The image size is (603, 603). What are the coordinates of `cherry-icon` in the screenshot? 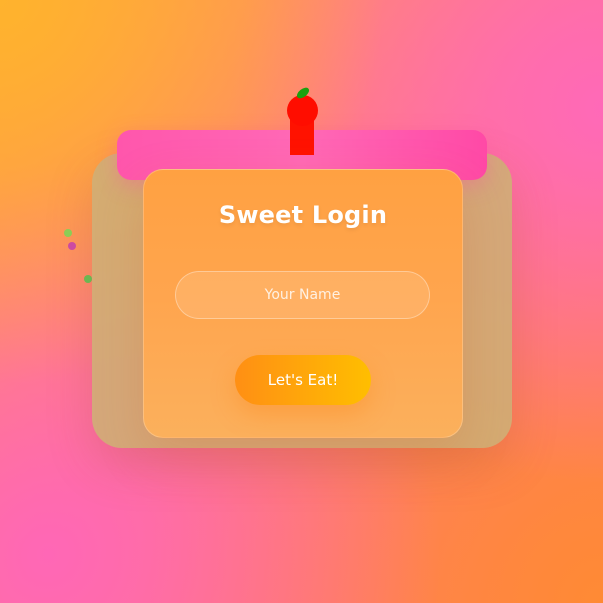 It's located at (302, 110).